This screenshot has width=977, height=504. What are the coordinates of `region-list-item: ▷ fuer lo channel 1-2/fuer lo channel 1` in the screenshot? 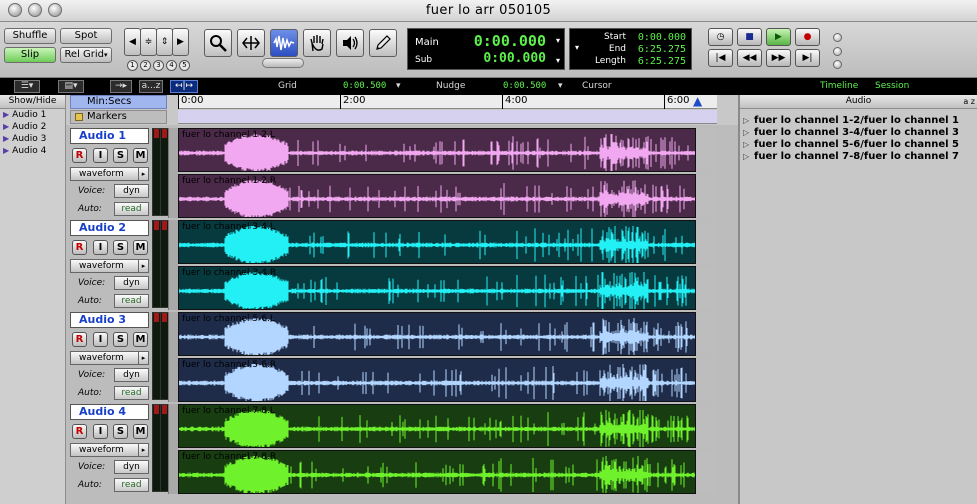 It's located at (858, 121).